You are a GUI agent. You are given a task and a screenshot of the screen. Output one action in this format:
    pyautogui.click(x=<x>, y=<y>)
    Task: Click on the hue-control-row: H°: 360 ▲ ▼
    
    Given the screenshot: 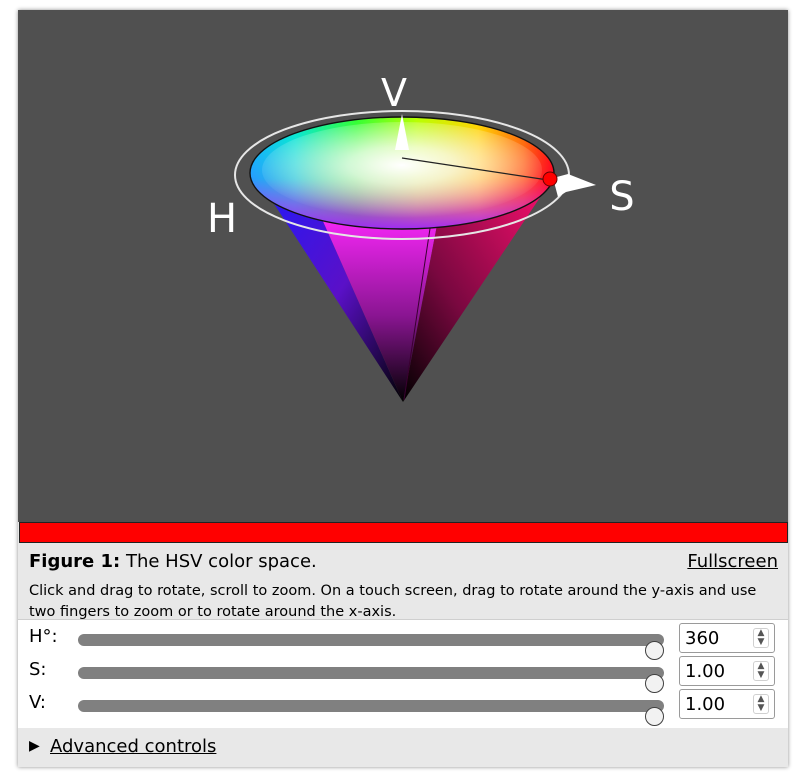 What is the action you would take?
    pyautogui.click(x=403, y=641)
    